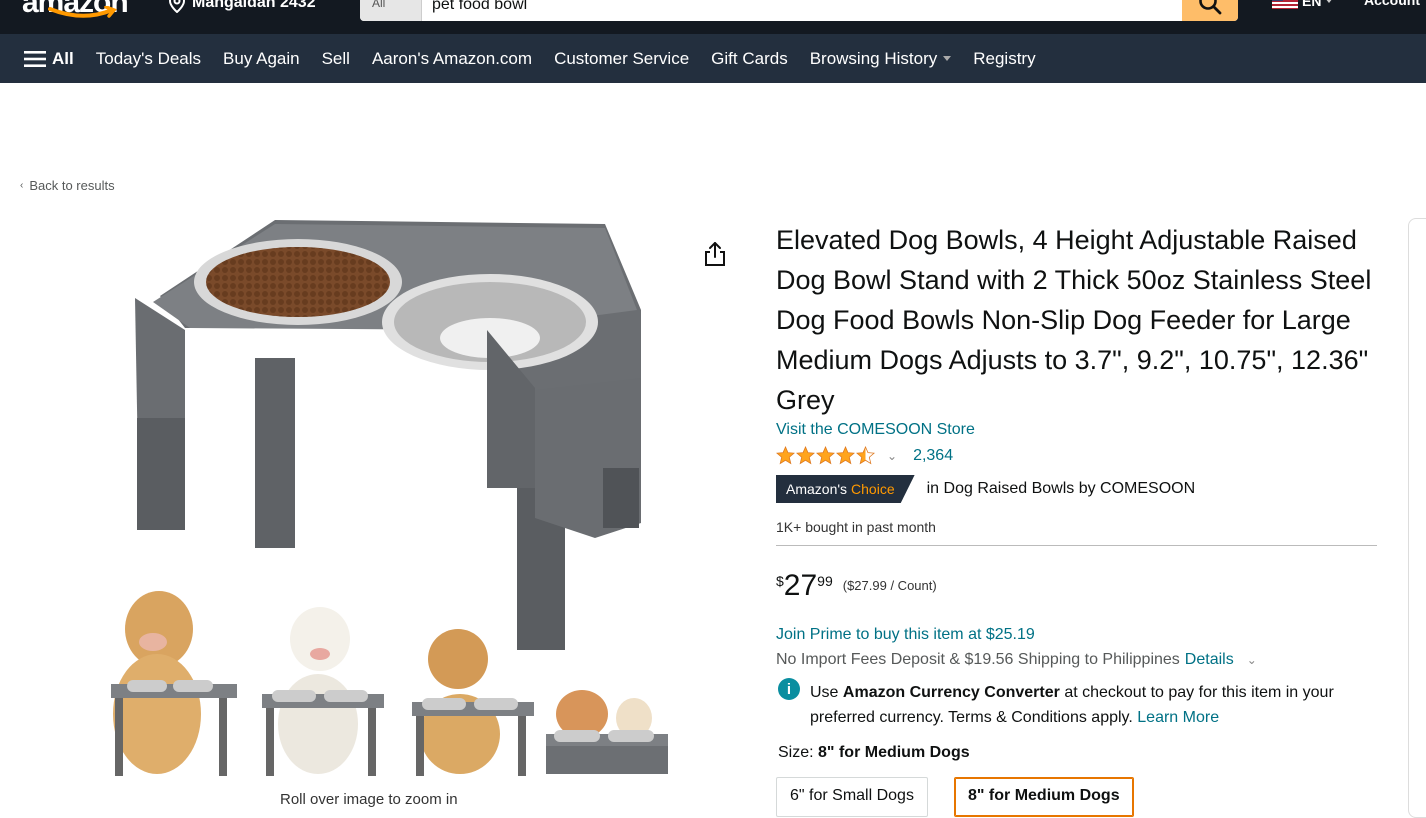 The image size is (1426, 818). I want to click on price-per-unit: ($27.99 / Count), so click(889, 585).